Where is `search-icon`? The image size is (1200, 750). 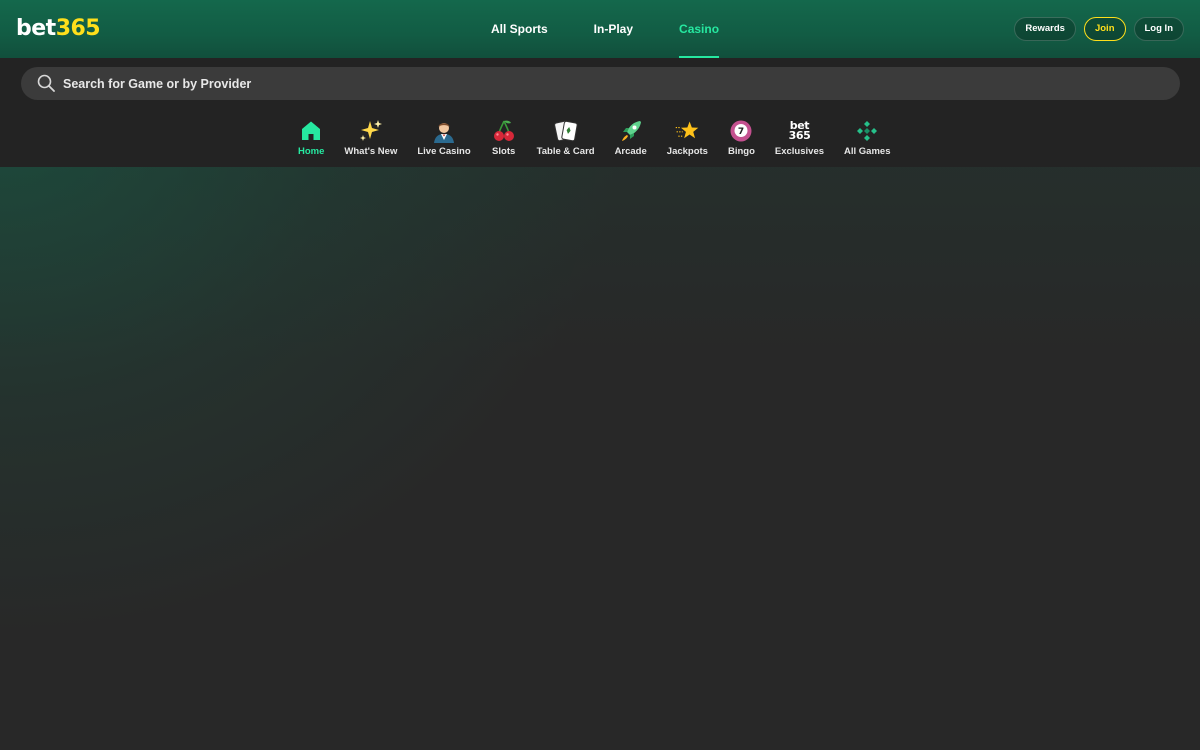
search-icon is located at coordinates (46, 83).